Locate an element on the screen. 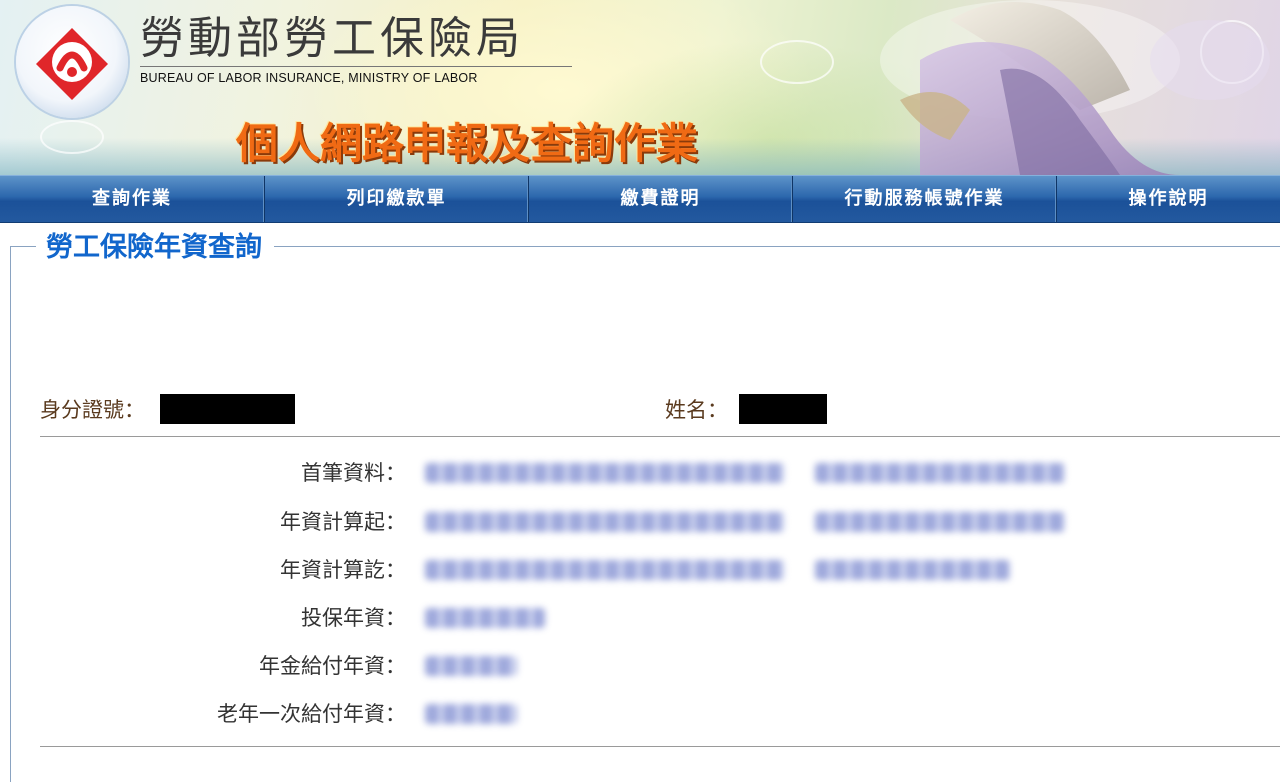  farmer-photo is located at coordinates (1075, 87).